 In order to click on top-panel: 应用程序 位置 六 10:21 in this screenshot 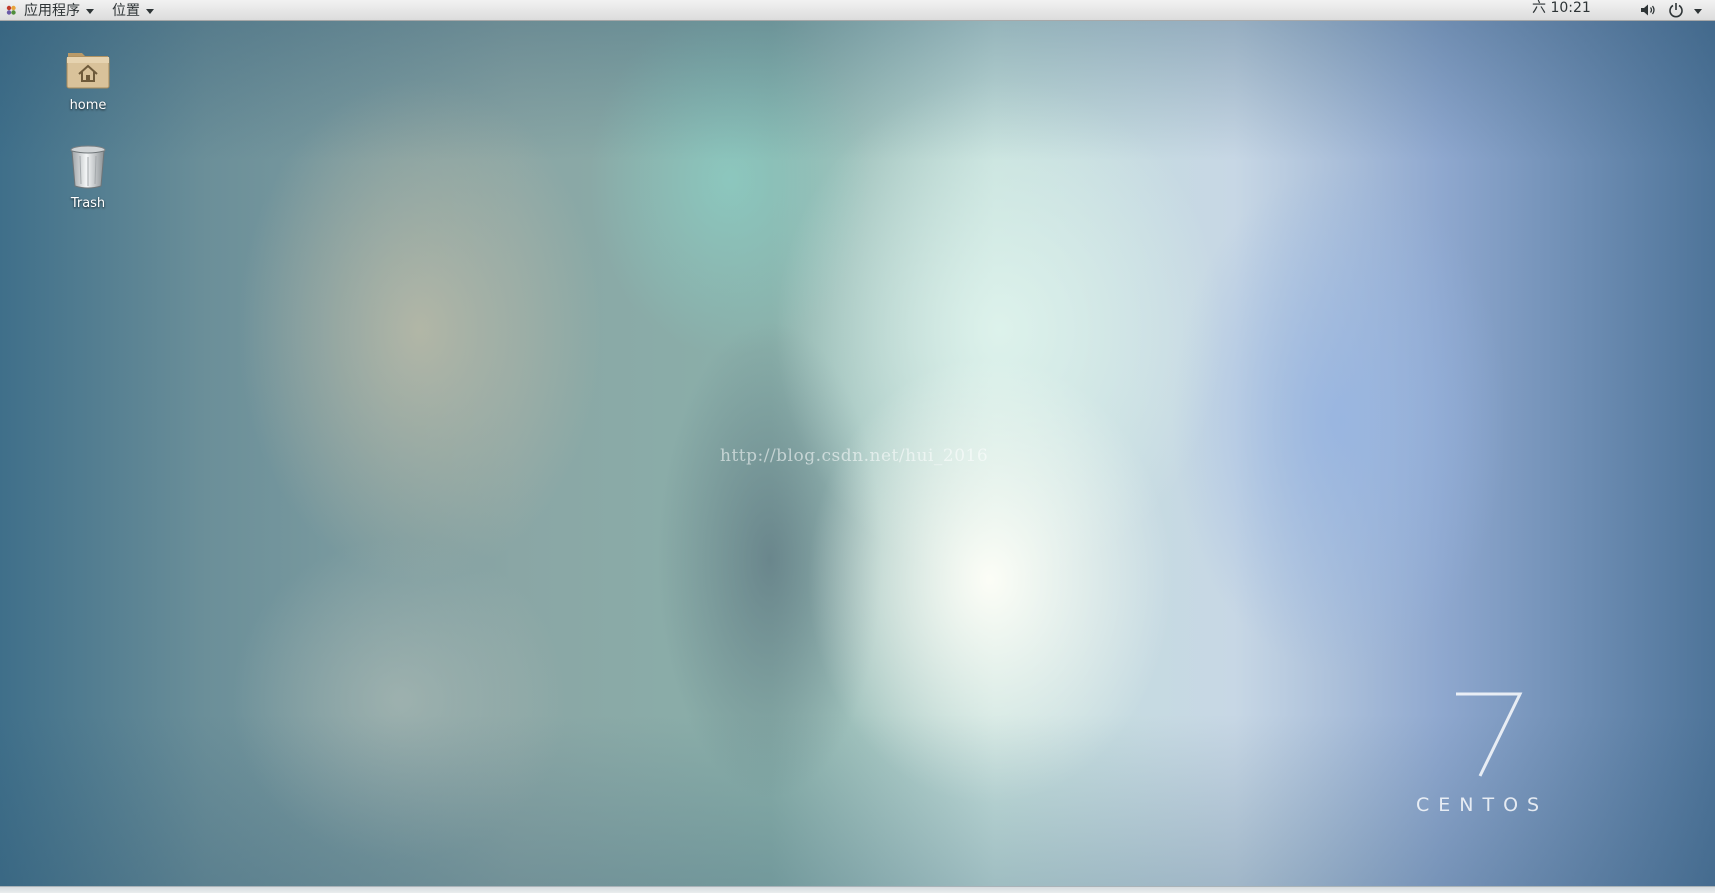, I will do `click(857, 10)`.